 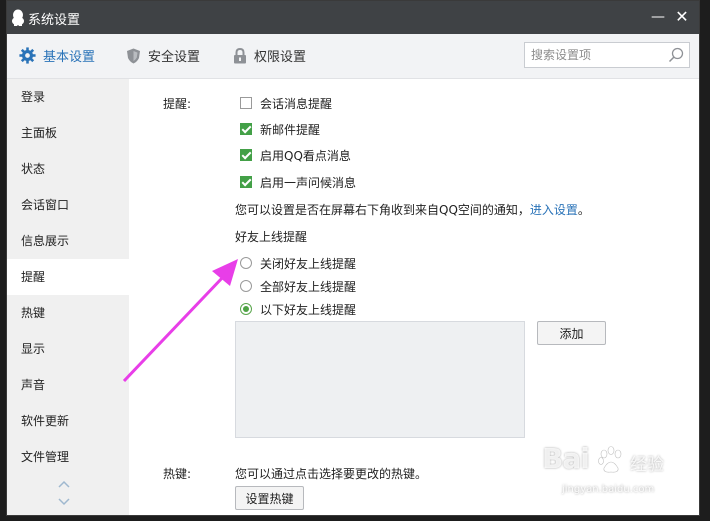 I want to click on session-message-reminder-checkbox, so click(x=246, y=103).